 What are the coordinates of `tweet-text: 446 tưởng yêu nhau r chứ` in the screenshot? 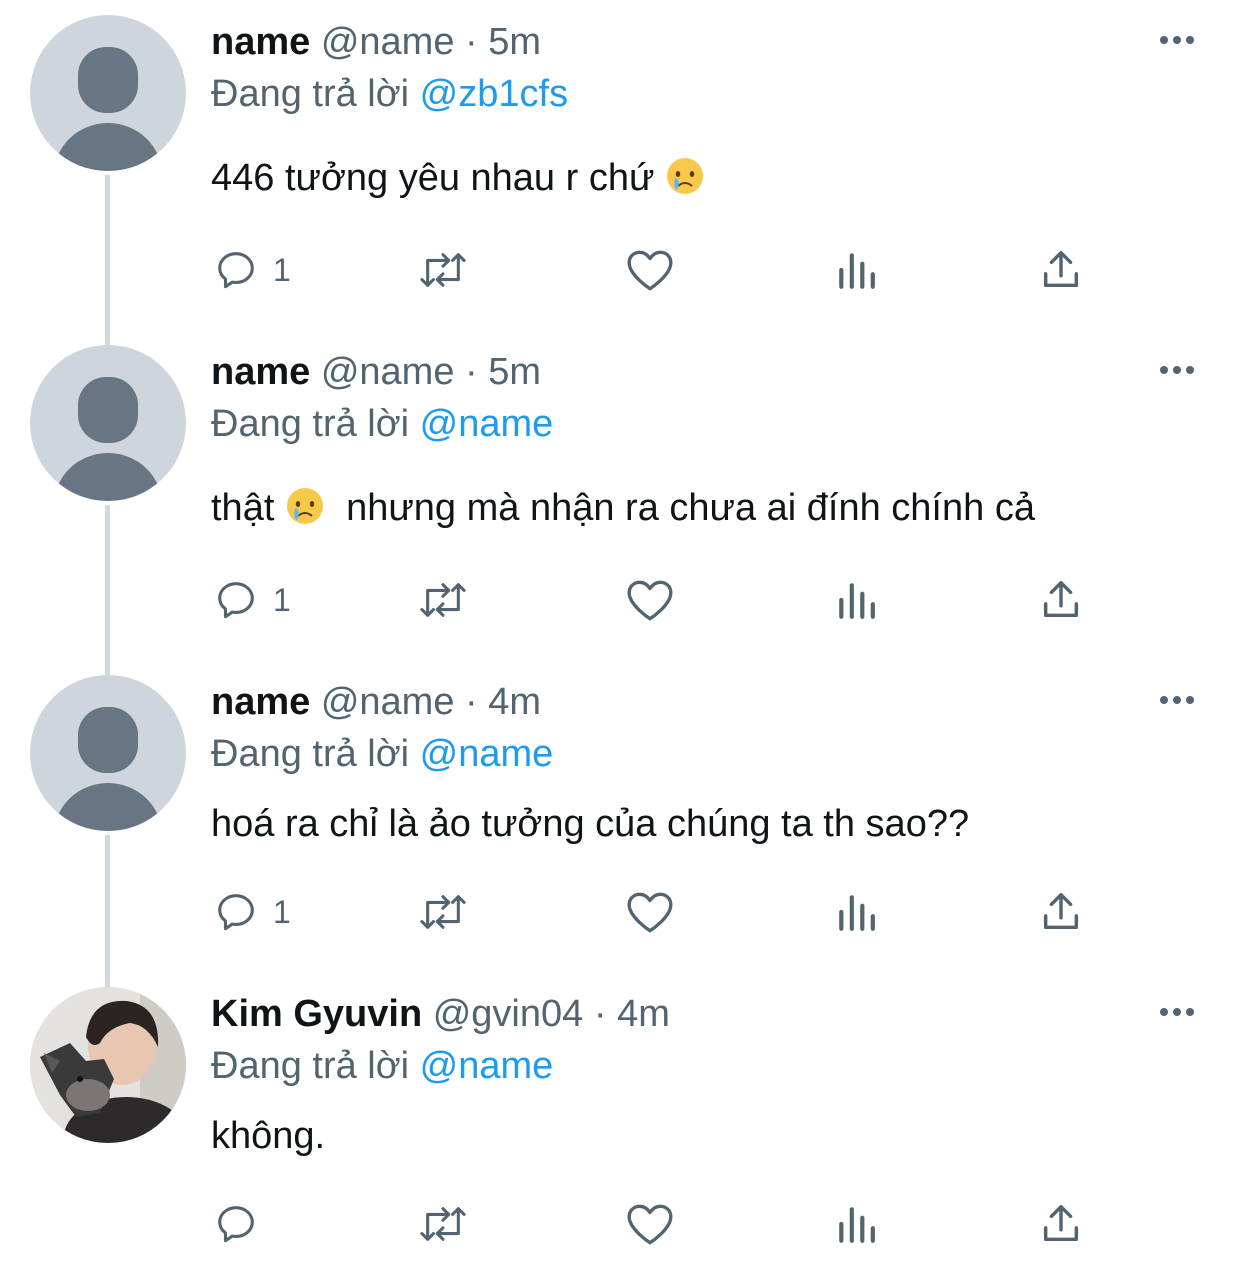 It's located at (458, 181).